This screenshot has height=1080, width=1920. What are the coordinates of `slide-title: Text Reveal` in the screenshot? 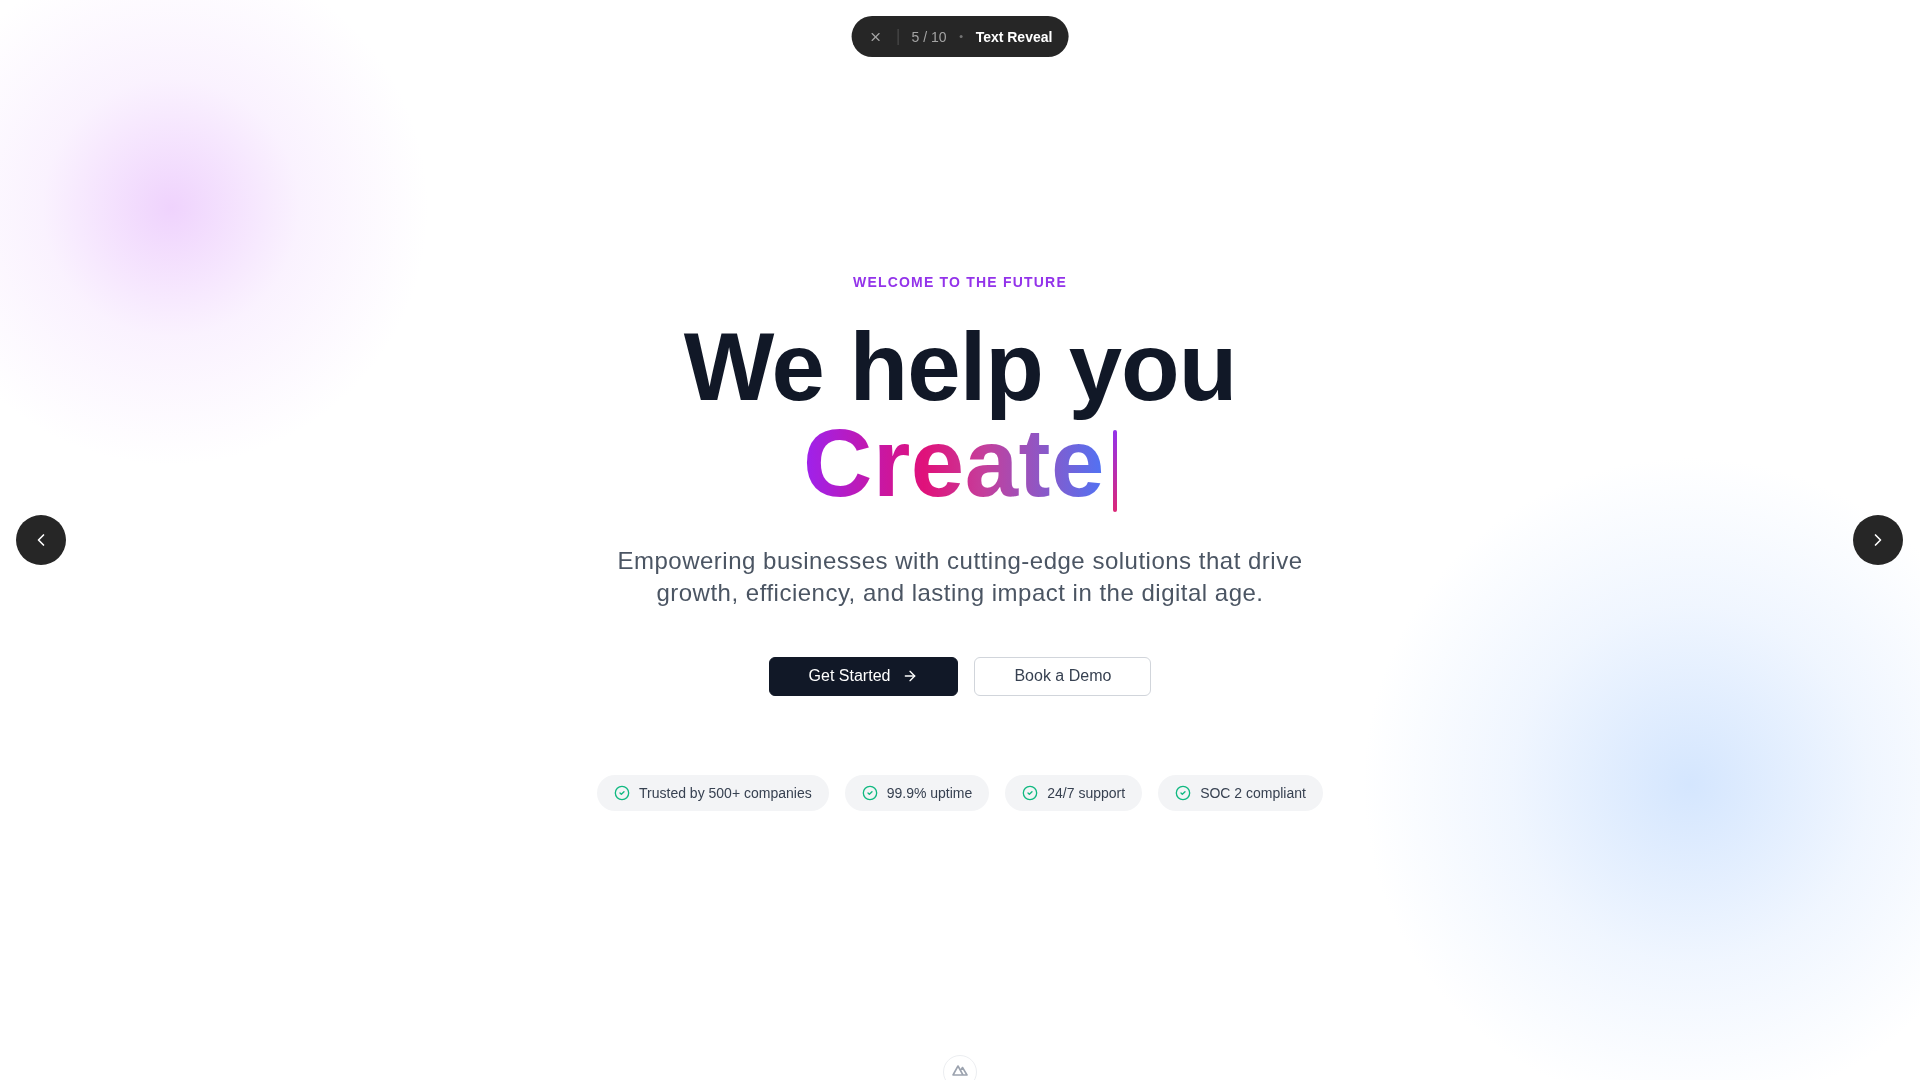 It's located at (1014, 36).